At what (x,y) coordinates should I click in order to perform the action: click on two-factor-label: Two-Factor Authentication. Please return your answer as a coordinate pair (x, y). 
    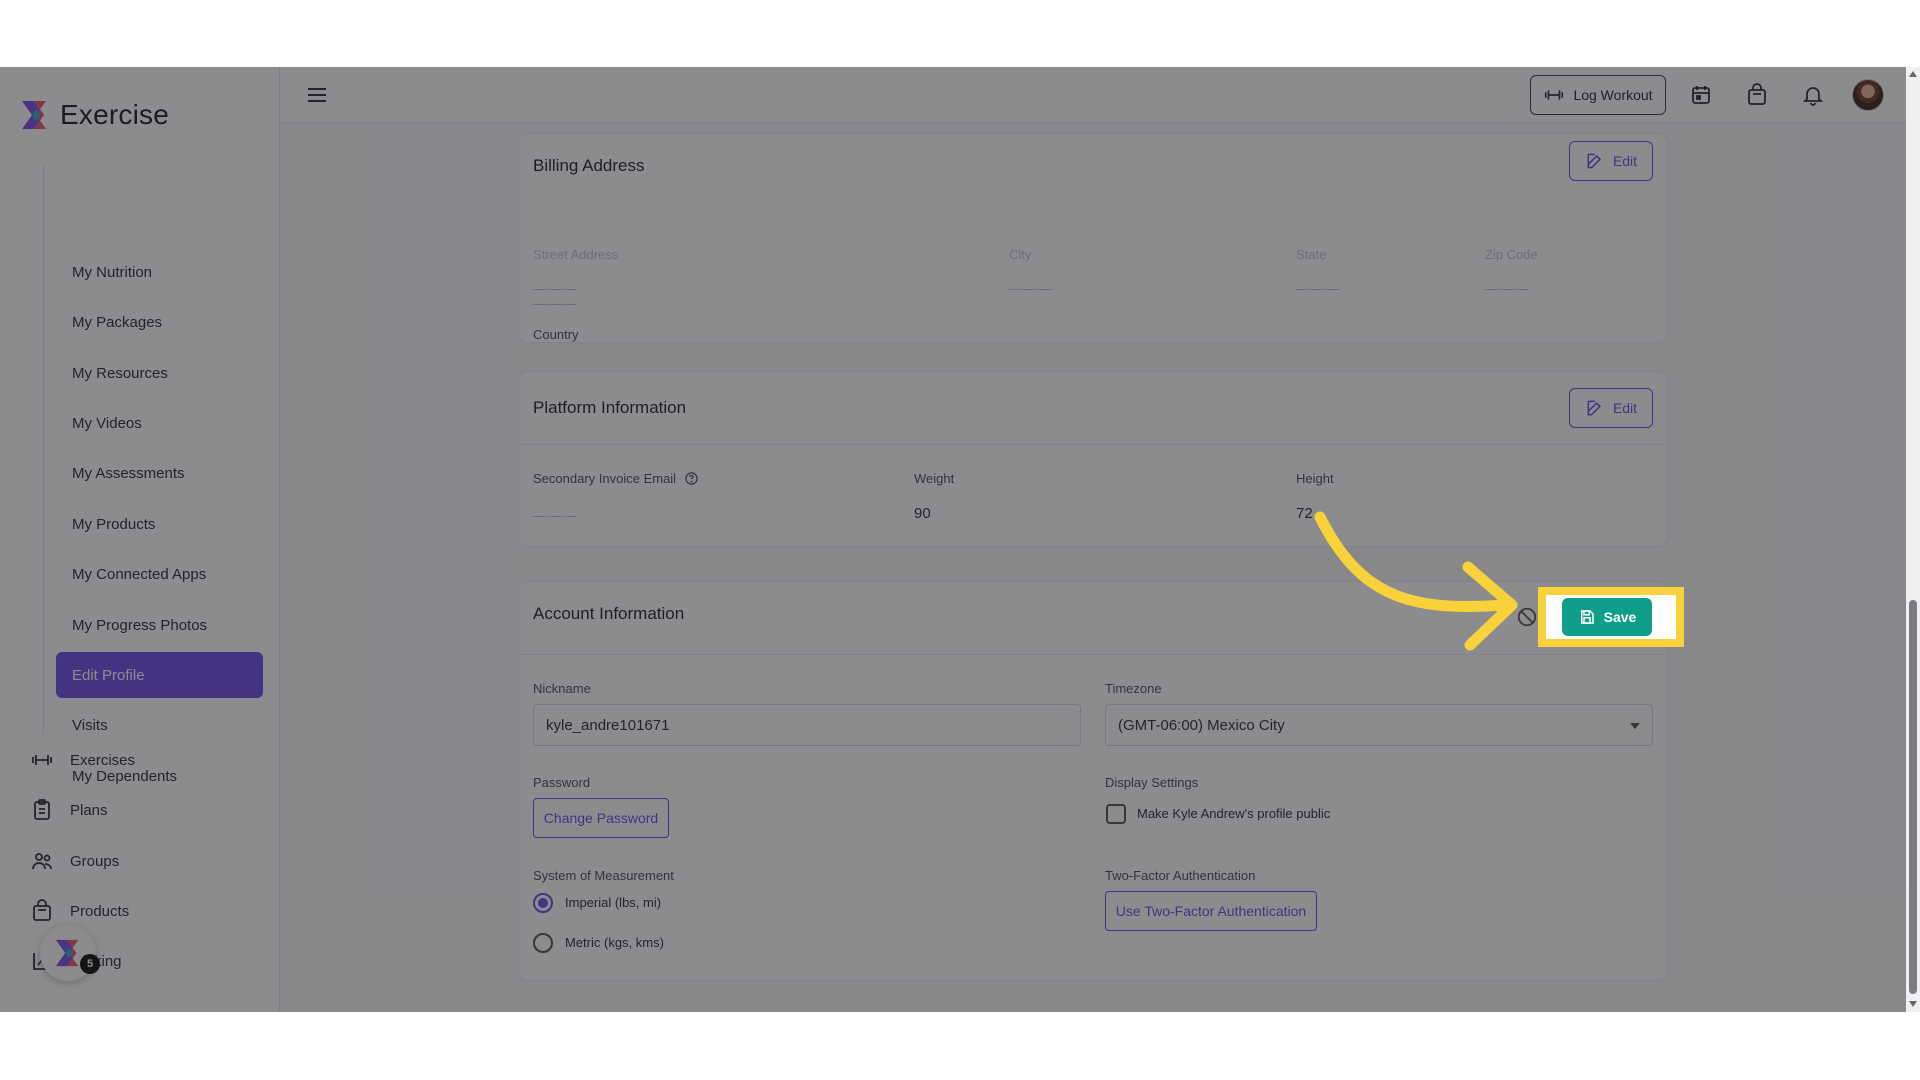
    Looking at the image, I should click on (1180, 875).